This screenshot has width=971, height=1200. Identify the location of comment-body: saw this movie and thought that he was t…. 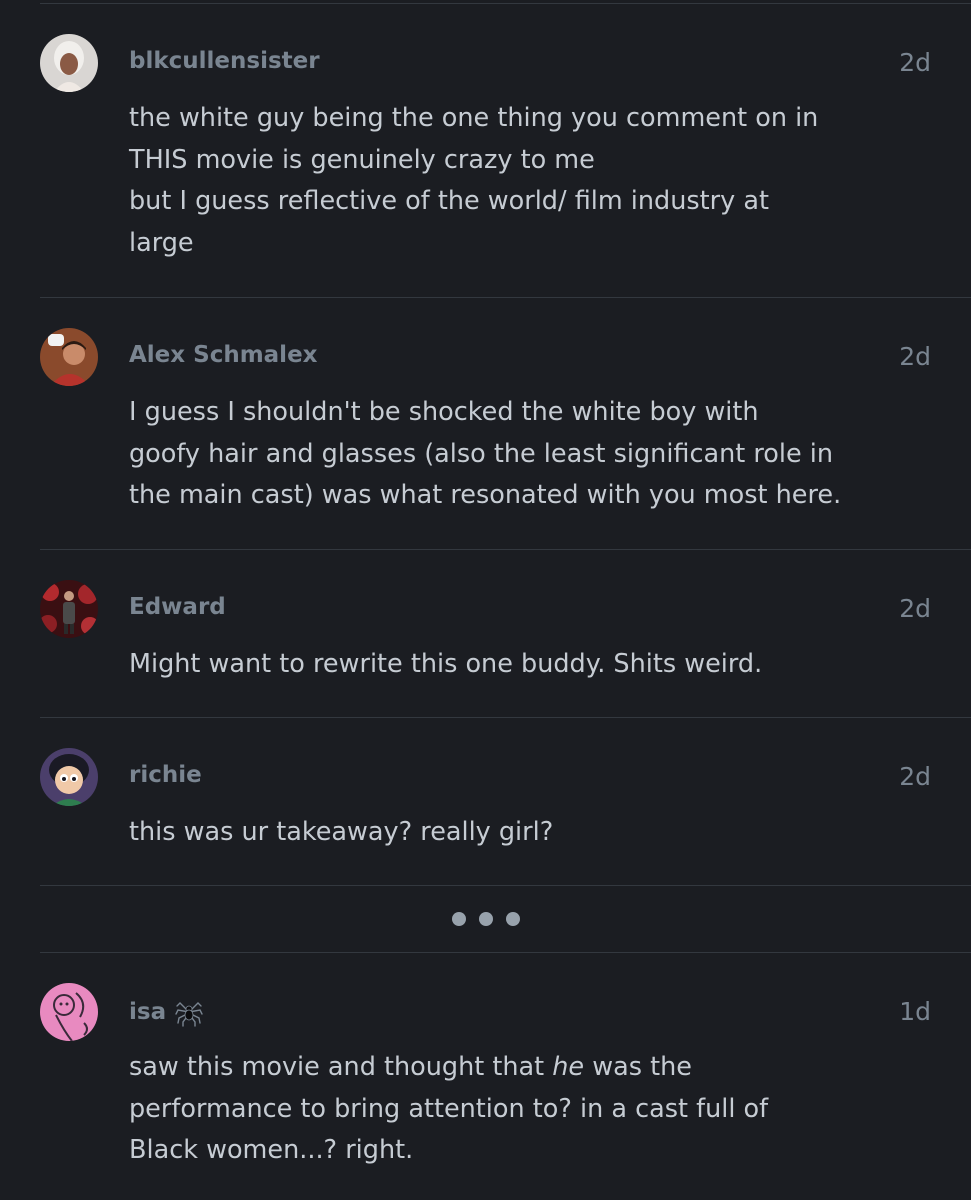
(494, 1109).